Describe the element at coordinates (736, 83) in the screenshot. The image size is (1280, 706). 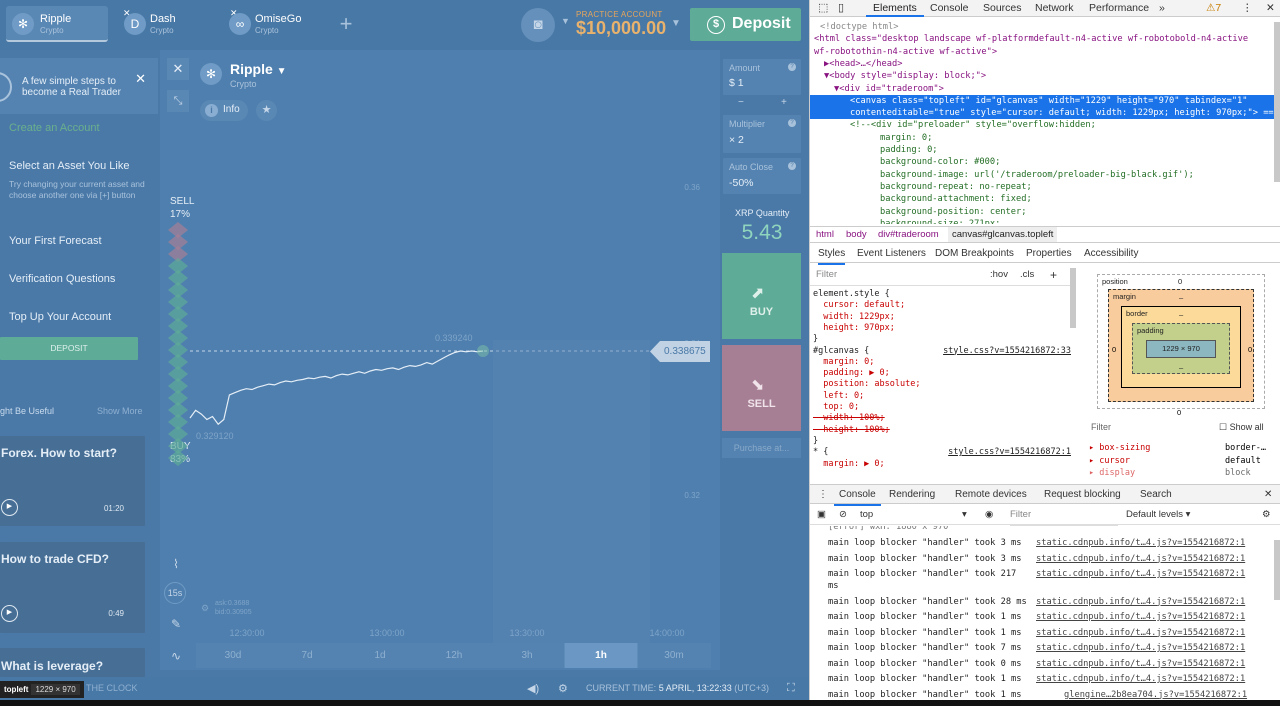
I see `amount-value: $ 1` at that location.